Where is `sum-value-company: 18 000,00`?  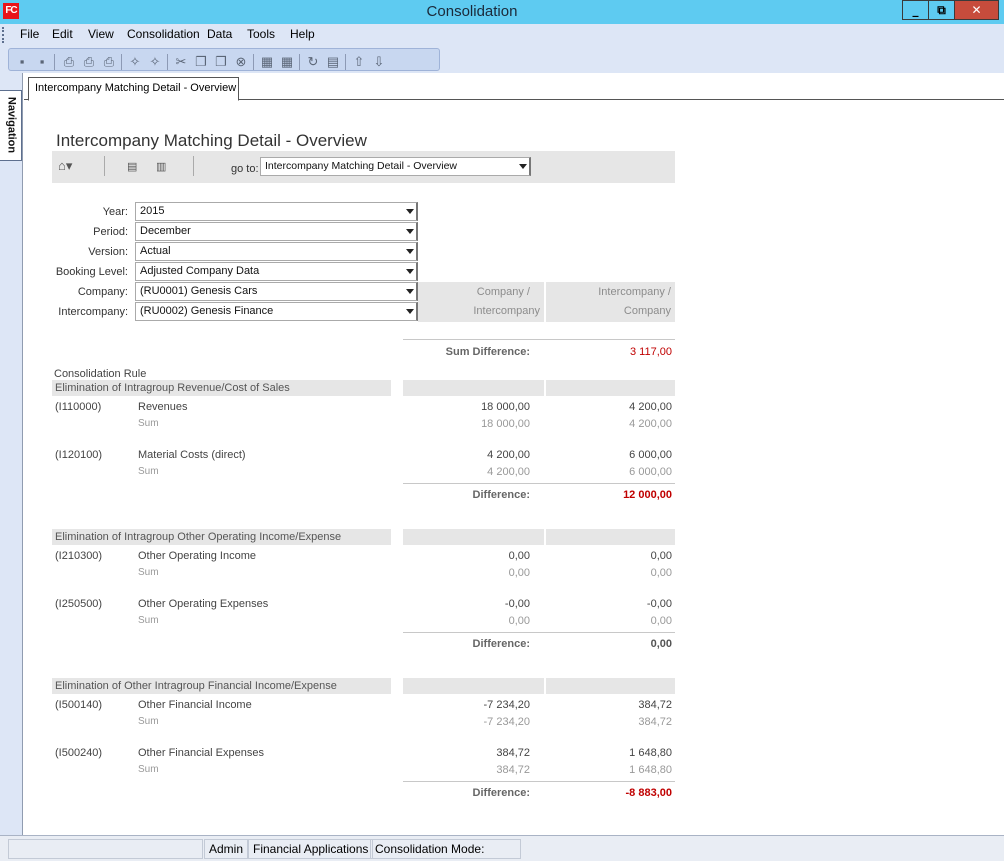
sum-value-company: 18 000,00 is located at coordinates (505, 424).